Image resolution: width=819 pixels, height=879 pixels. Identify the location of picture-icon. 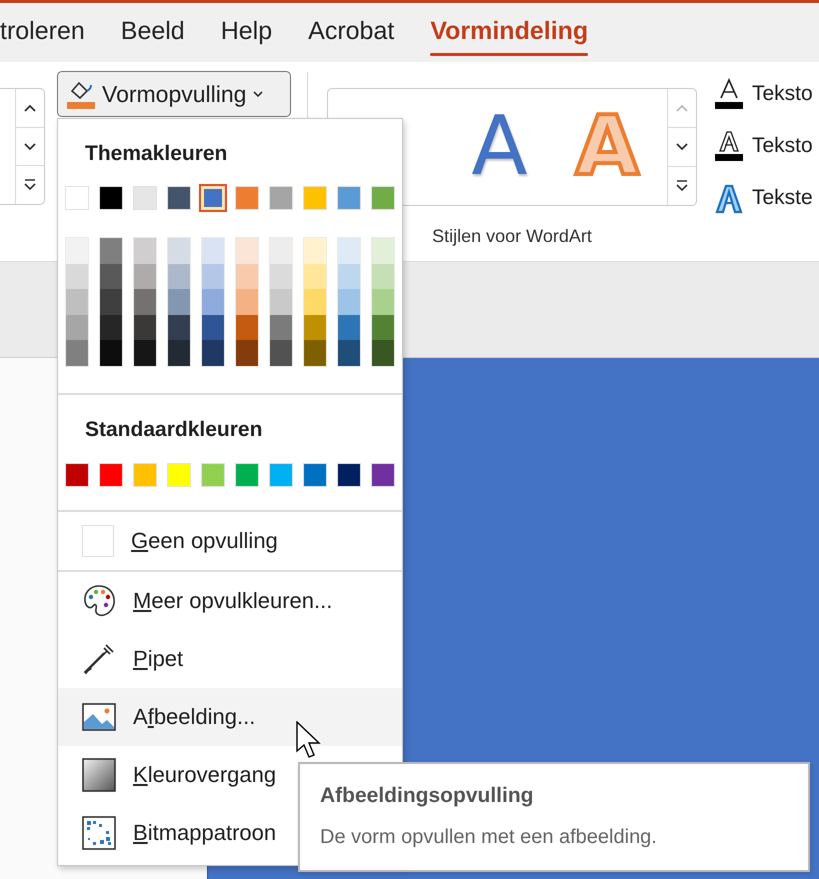
(99, 717).